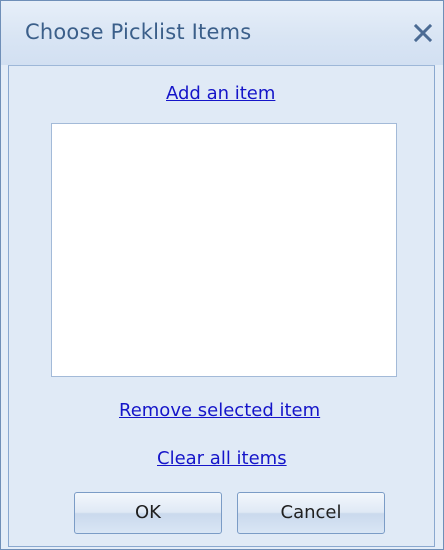 This screenshot has width=444, height=550. Describe the element at coordinates (219, 410) in the screenshot. I see `remove-selected-item-link: Remove selected item` at that location.